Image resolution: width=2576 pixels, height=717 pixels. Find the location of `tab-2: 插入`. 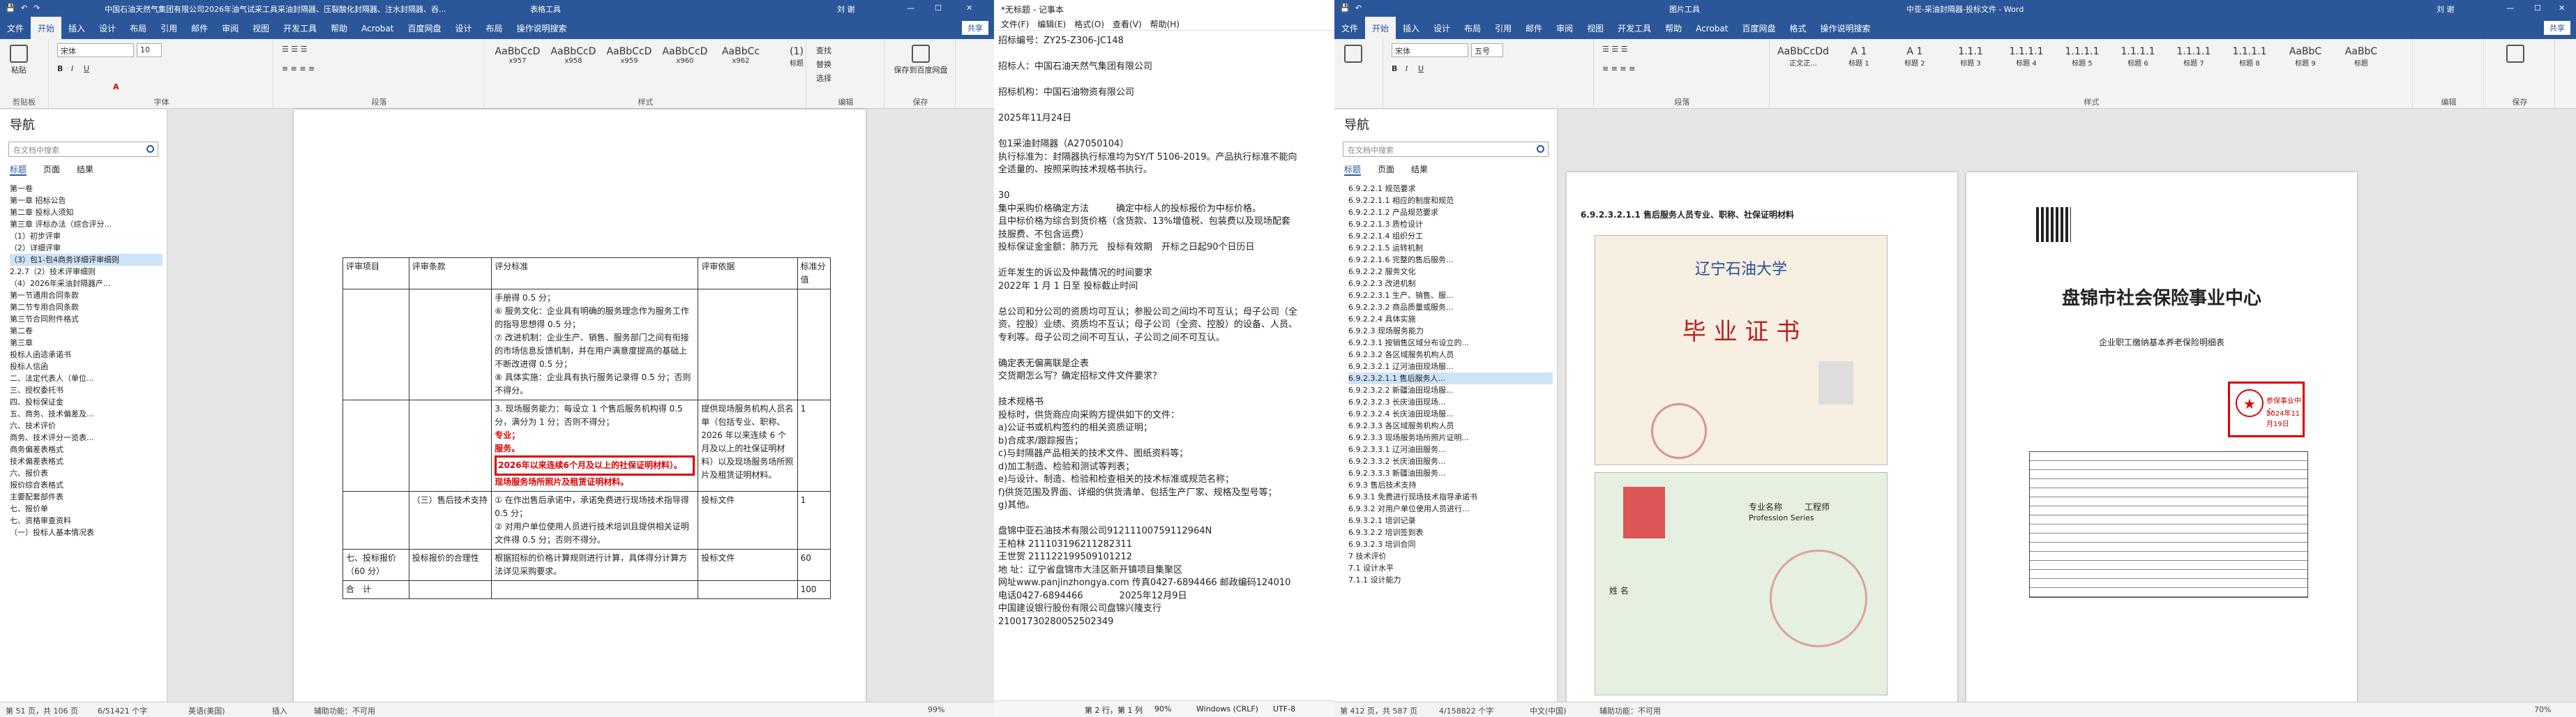

tab-2: 插入 is located at coordinates (76, 28).